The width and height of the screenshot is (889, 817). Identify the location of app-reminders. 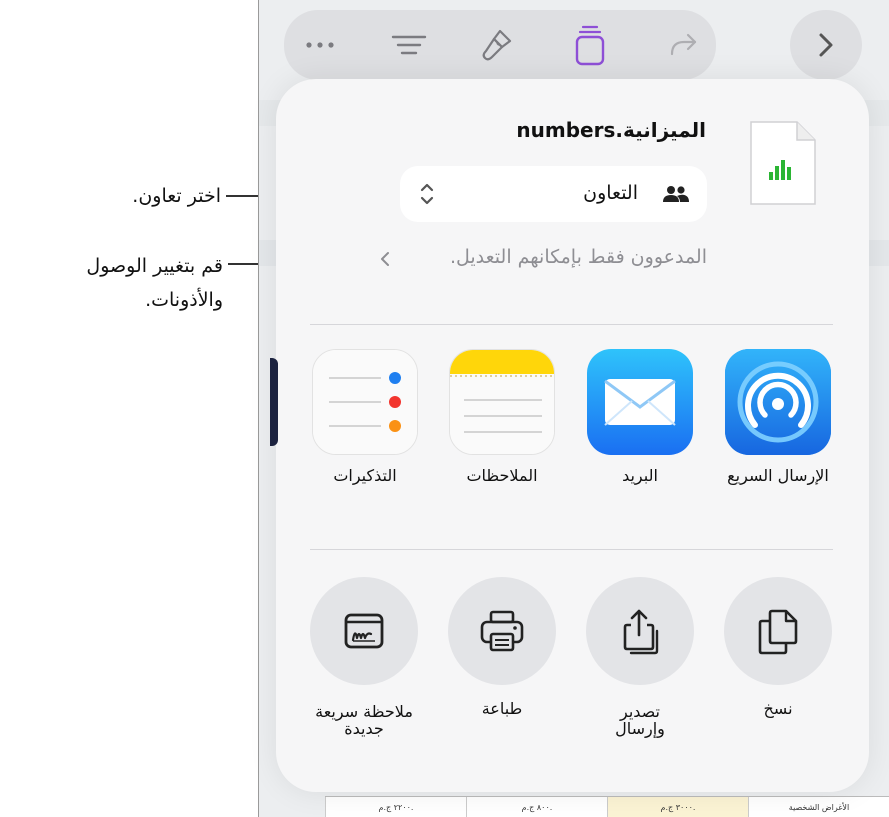
(365, 402).